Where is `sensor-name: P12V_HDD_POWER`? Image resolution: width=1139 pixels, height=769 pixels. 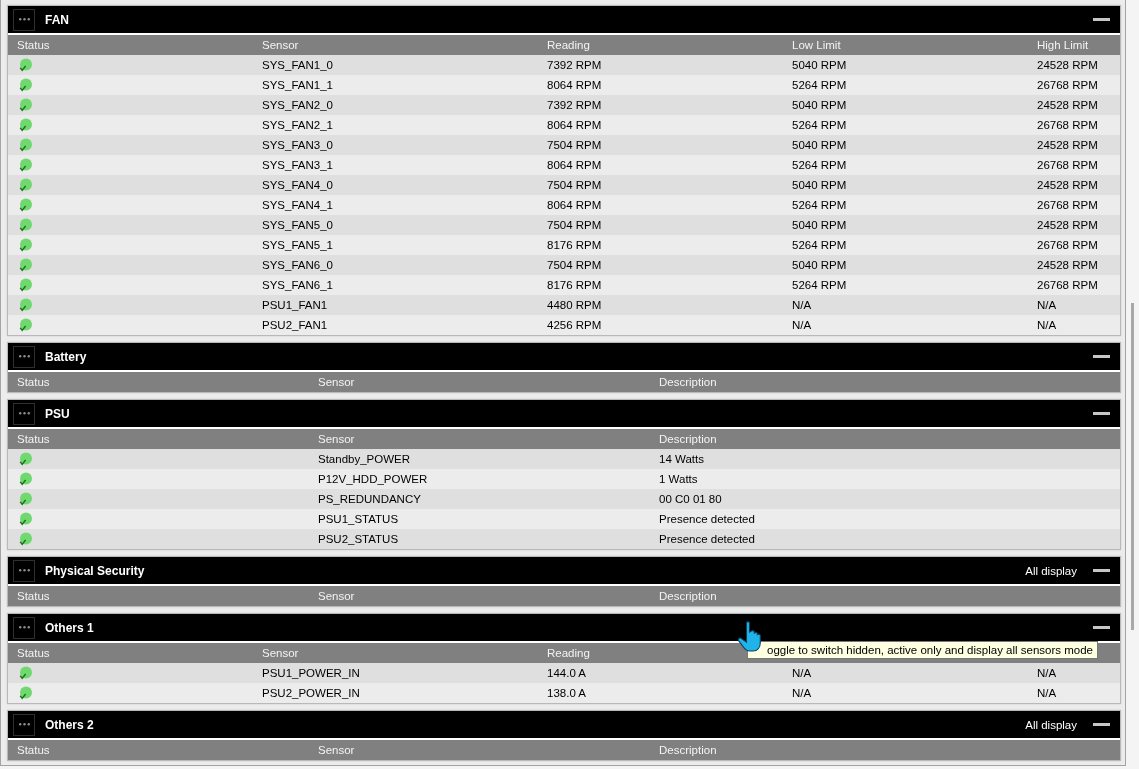 sensor-name: P12V_HDD_POWER is located at coordinates (373, 479).